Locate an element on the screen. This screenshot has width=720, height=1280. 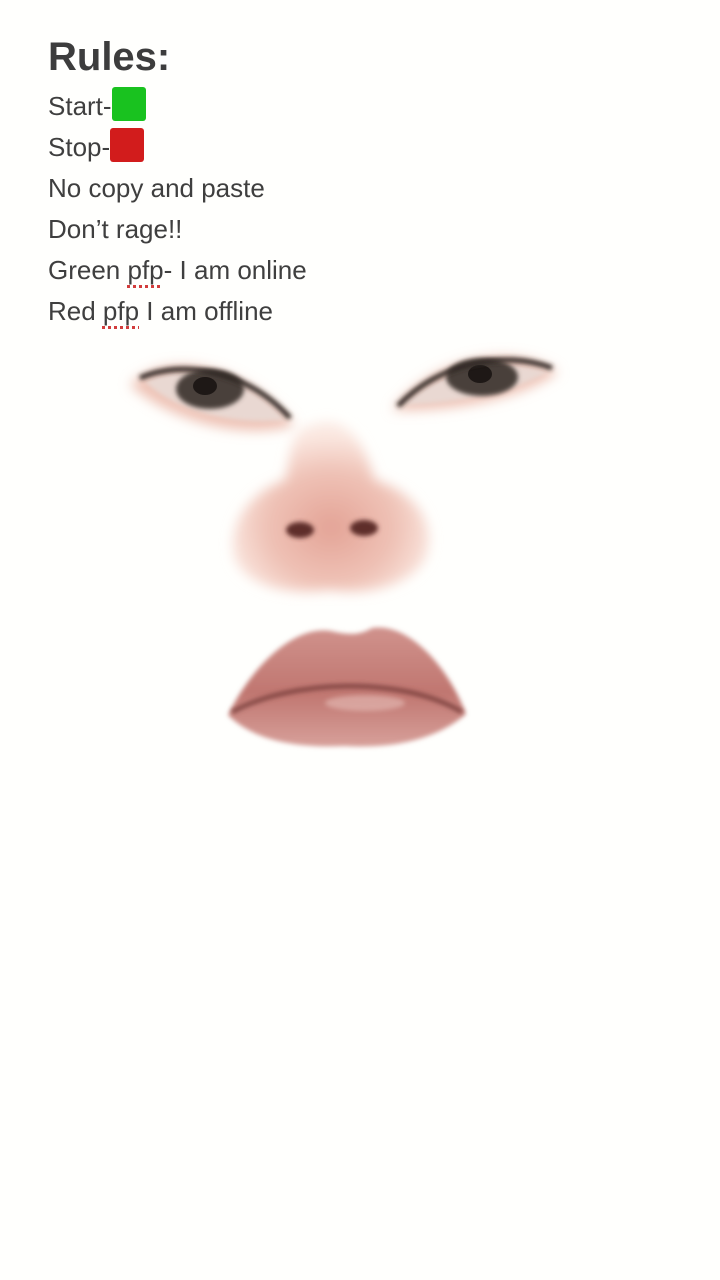
rules-title: Rules: is located at coordinates (109, 57).